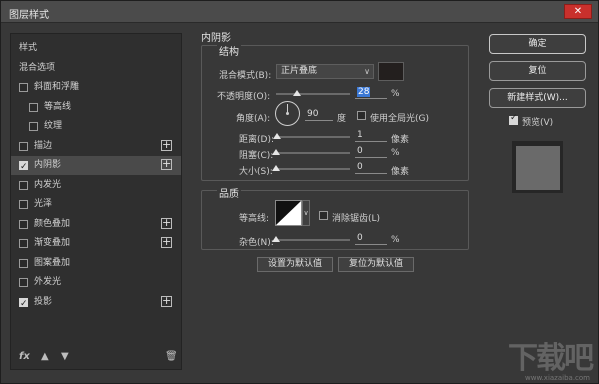 This screenshot has width=599, height=384. Describe the element at coordinates (557, 378) in the screenshot. I see `watermark-url: www.xiazaiba.com` at that location.